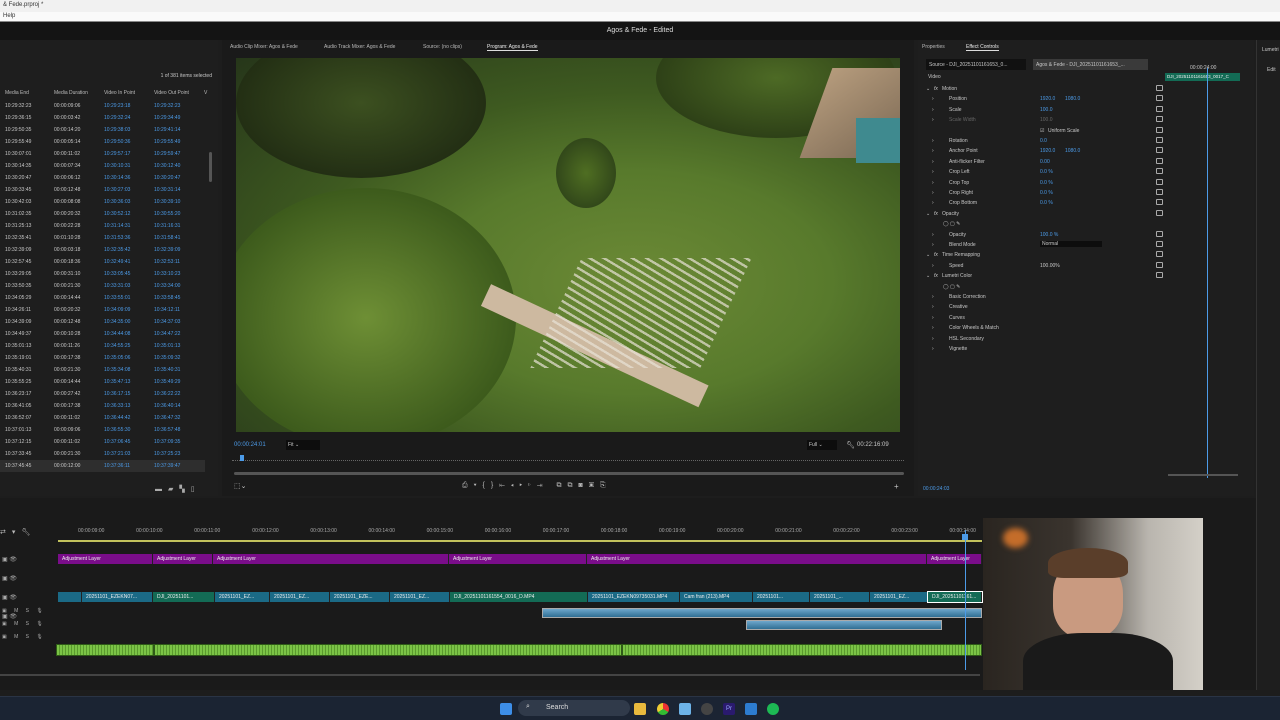 The image size is (1280, 720). What do you see at coordinates (1043, 328) in the screenshot?
I see `effect-row: › Color Wheels & Match` at bounding box center [1043, 328].